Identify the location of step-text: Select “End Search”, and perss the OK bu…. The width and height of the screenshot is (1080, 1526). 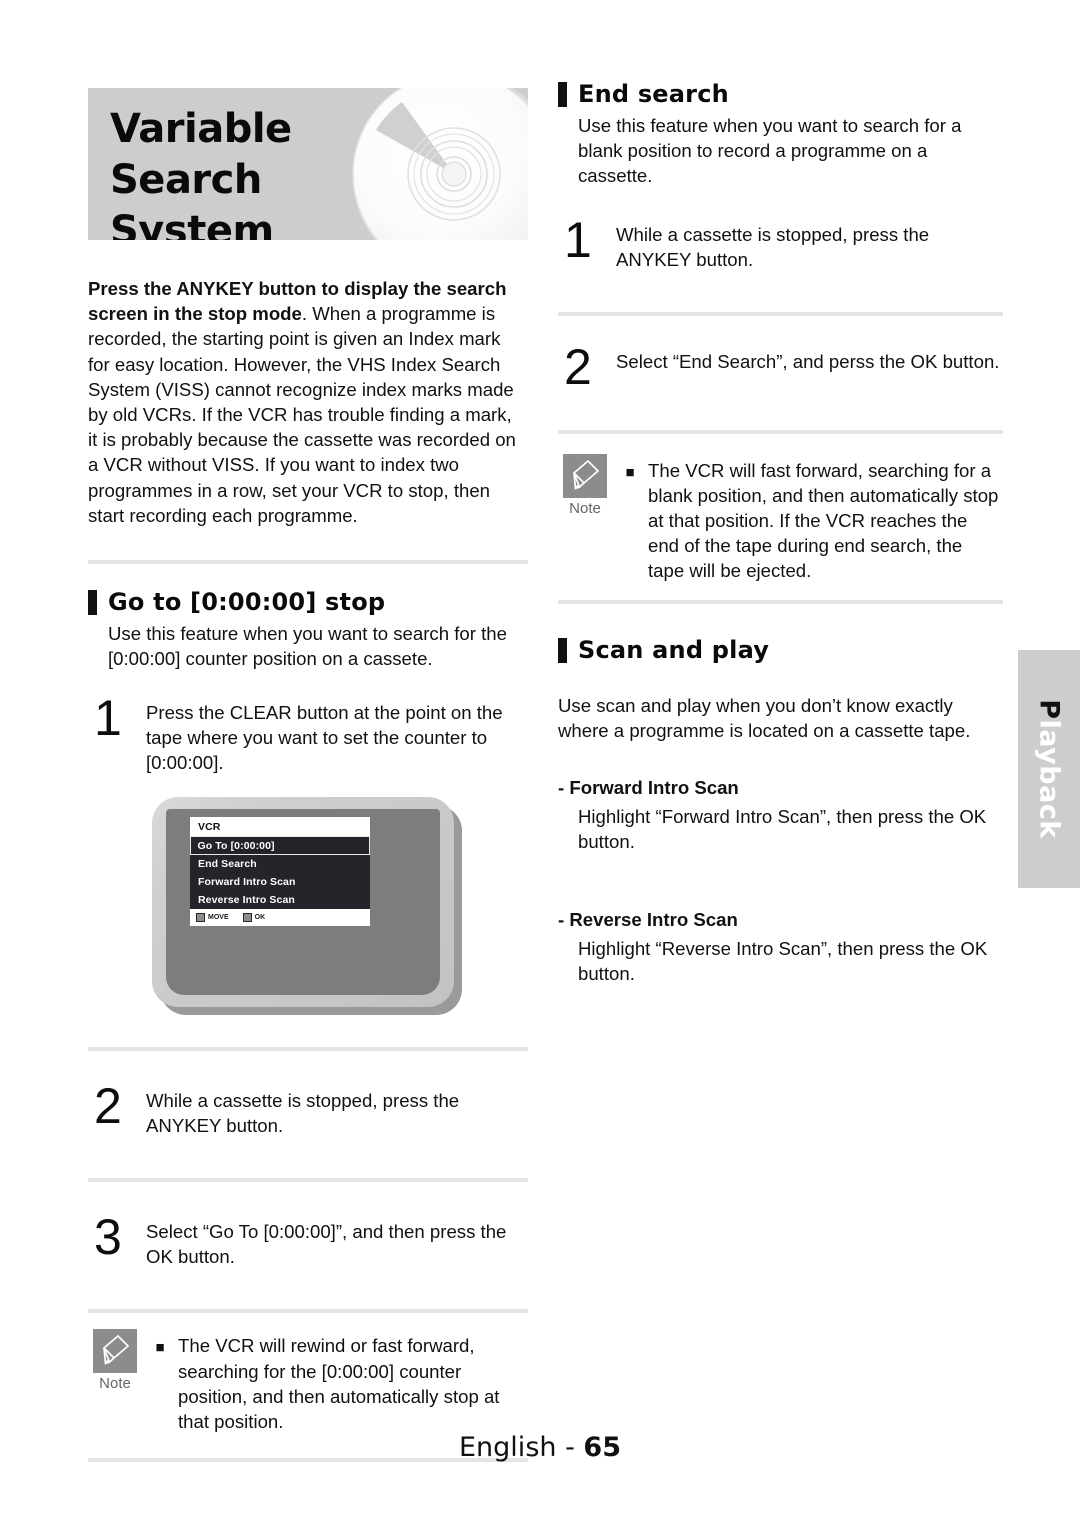
(808, 361).